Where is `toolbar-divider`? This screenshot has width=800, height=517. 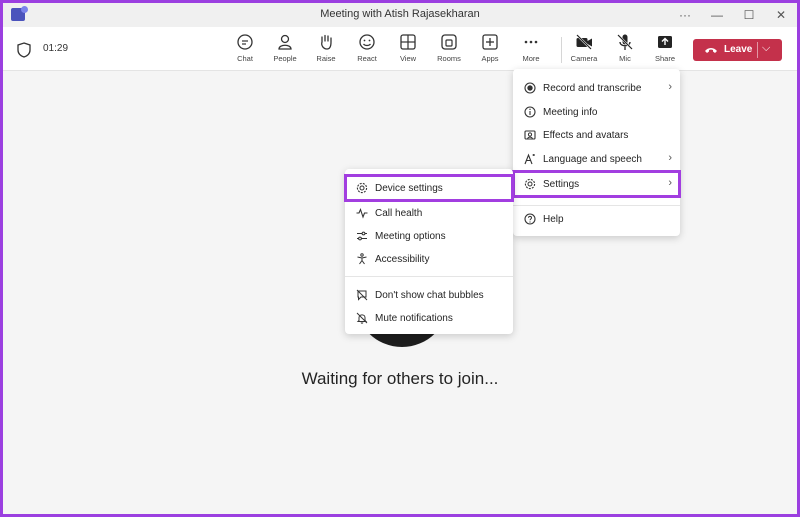
toolbar-divider is located at coordinates (561, 50).